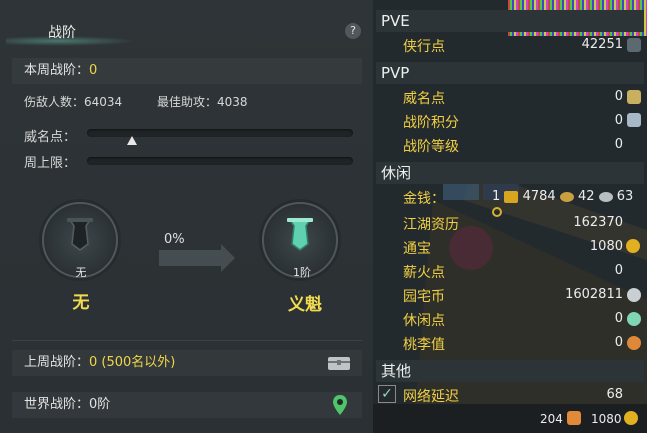 The image size is (647, 433). I want to click on assist-label: 最佳助攻：, so click(187, 102).